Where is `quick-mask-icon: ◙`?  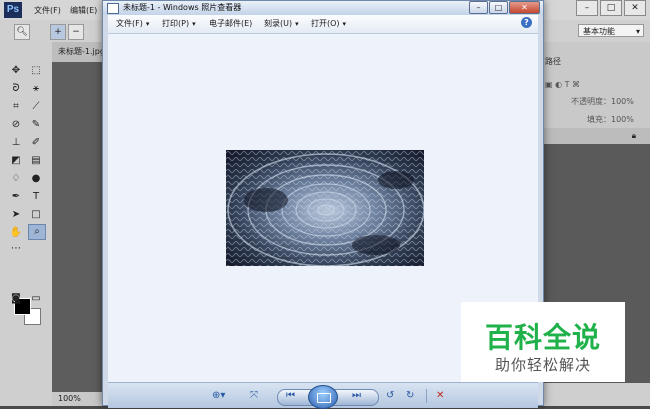 quick-mask-icon: ◙ is located at coordinates (16, 299).